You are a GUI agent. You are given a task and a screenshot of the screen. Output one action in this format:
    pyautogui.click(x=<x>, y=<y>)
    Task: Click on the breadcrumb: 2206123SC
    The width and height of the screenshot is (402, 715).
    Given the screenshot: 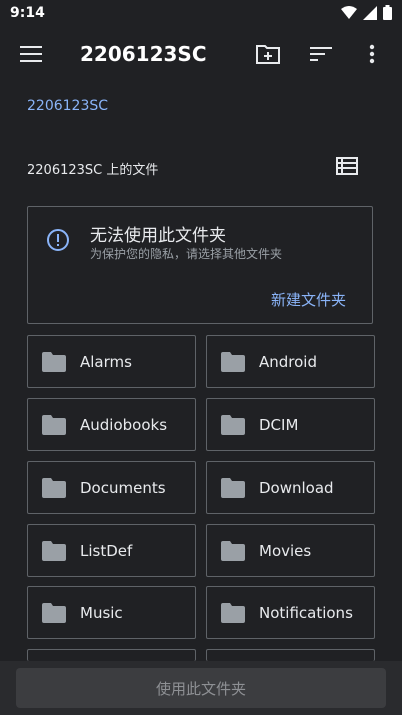 What is the action you would take?
    pyautogui.click(x=67, y=106)
    